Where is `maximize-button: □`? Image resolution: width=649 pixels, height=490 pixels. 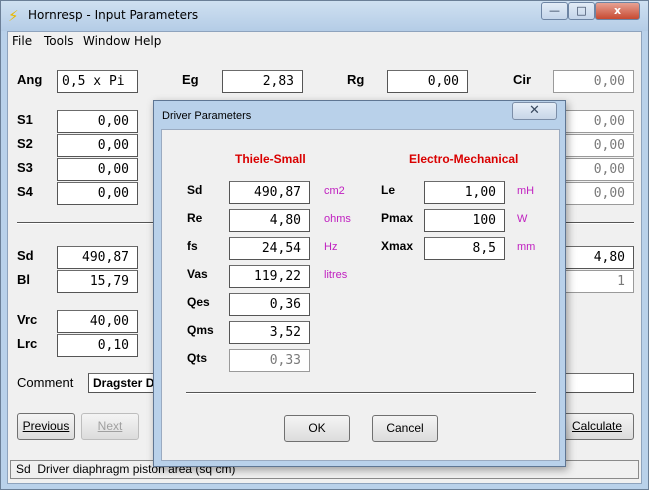 maximize-button: □ is located at coordinates (581, 11).